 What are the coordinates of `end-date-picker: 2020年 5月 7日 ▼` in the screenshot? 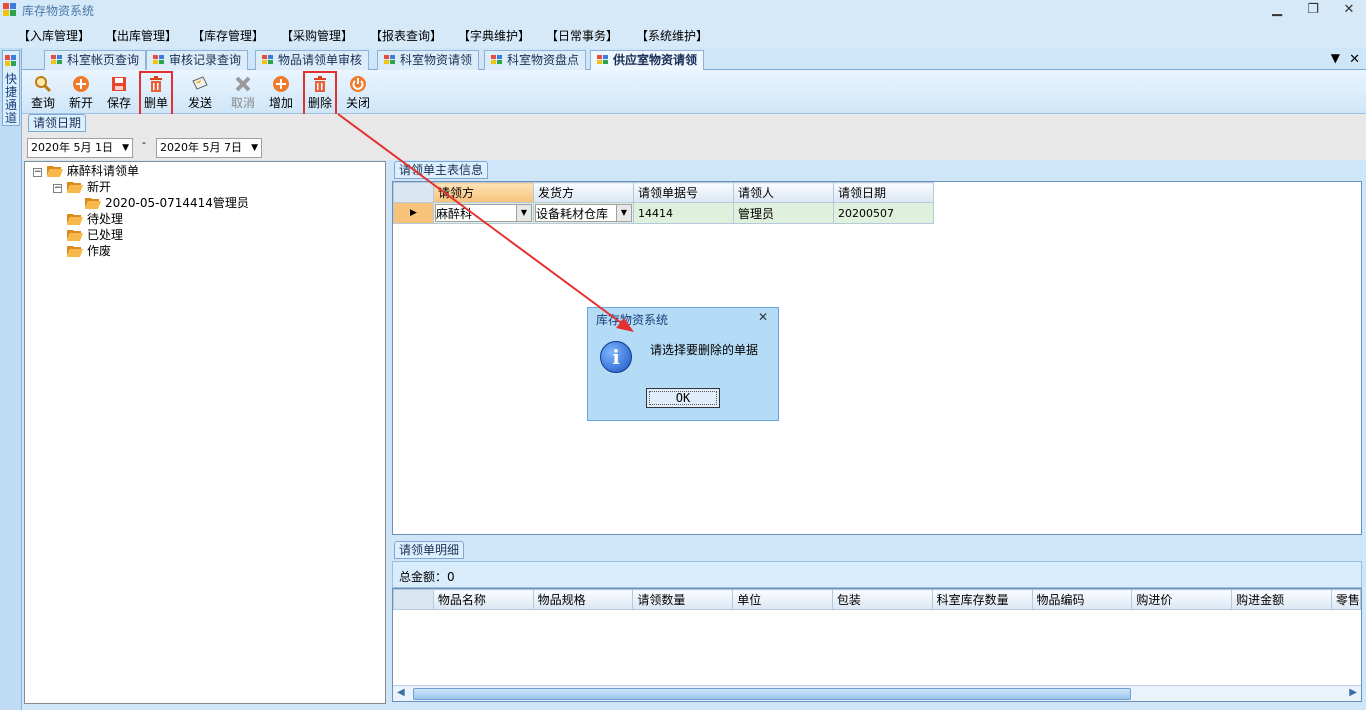 It's located at (209, 148).